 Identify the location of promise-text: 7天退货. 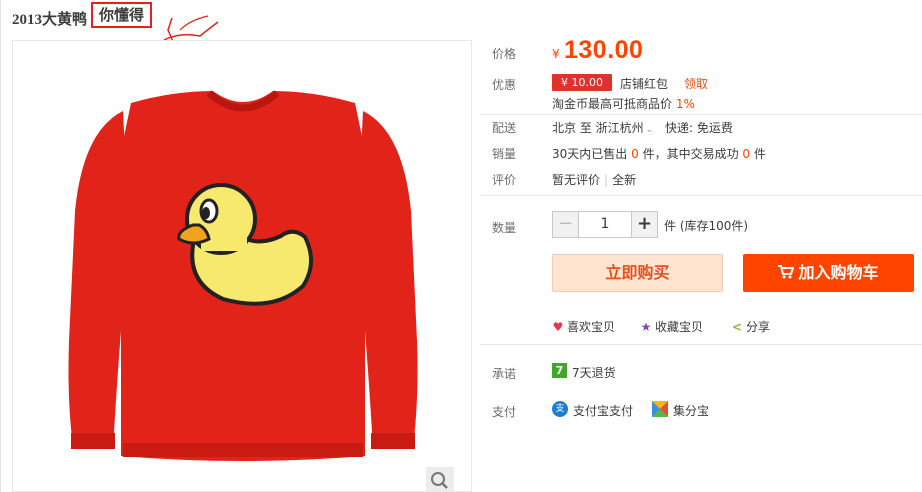
(594, 372).